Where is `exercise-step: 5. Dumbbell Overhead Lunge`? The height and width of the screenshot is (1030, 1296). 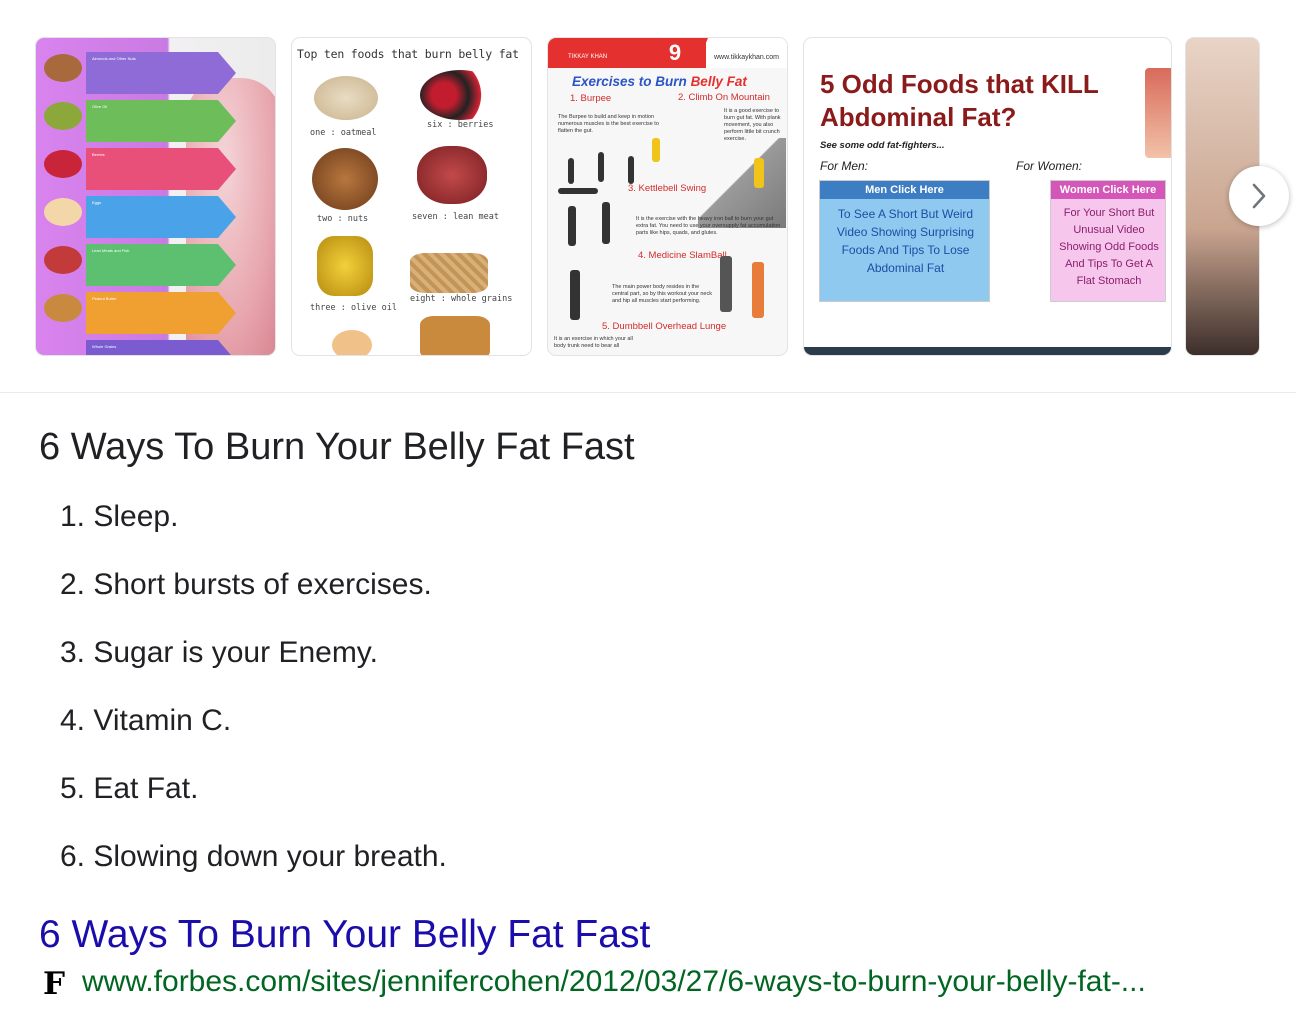 exercise-step: 5. Dumbbell Overhead Lunge is located at coordinates (664, 326).